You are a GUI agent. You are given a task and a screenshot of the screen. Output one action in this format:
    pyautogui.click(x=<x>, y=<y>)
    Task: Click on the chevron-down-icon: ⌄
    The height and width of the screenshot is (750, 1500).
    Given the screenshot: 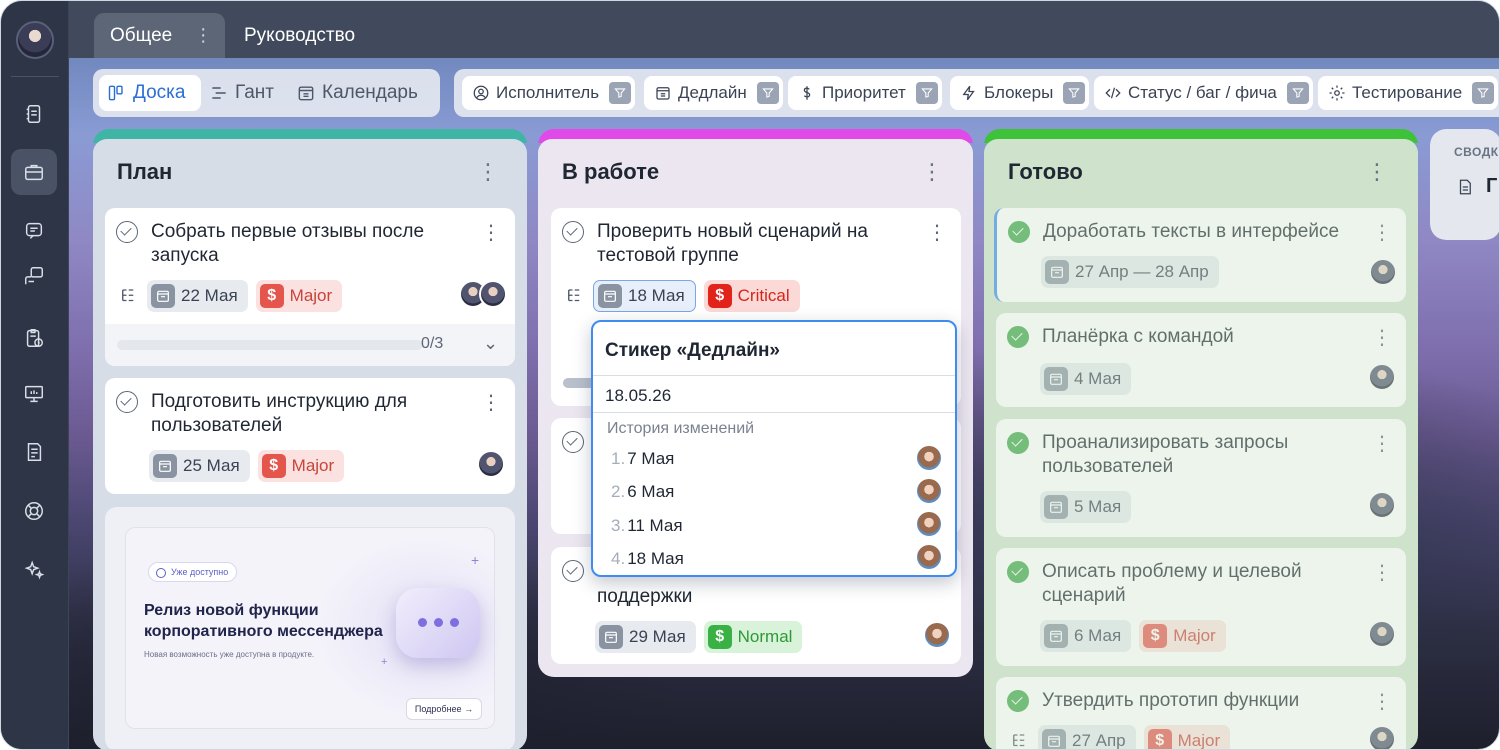 What is the action you would take?
    pyautogui.click(x=490, y=343)
    